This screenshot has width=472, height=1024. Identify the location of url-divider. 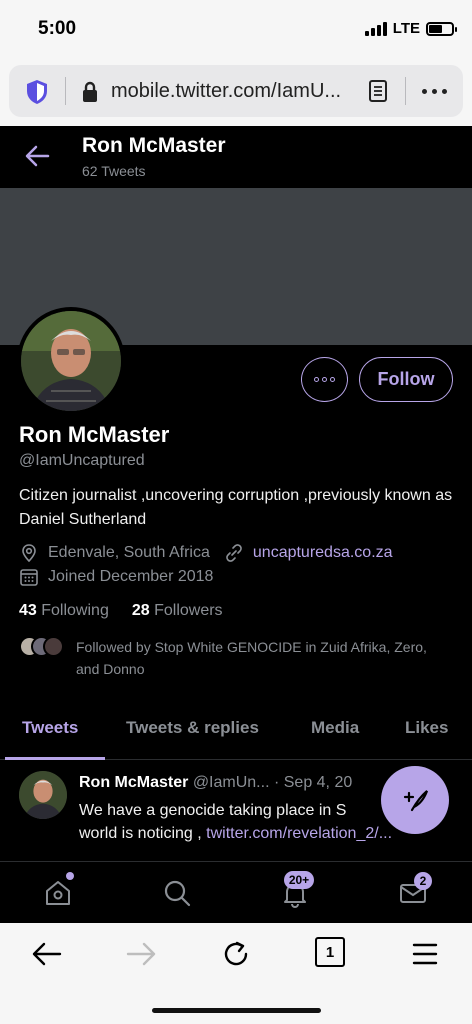
(65, 91).